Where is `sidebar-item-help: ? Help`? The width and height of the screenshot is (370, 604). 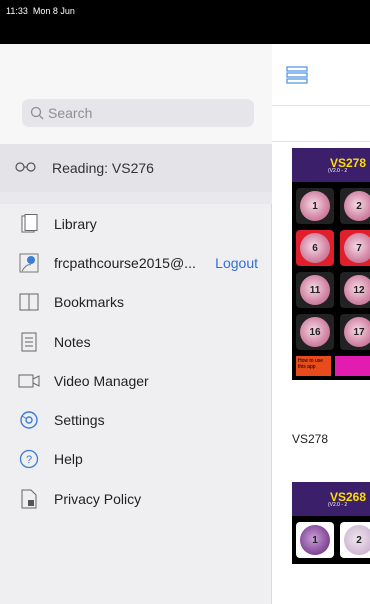 sidebar-item-help: ? Help is located at coordinates (136, 459).